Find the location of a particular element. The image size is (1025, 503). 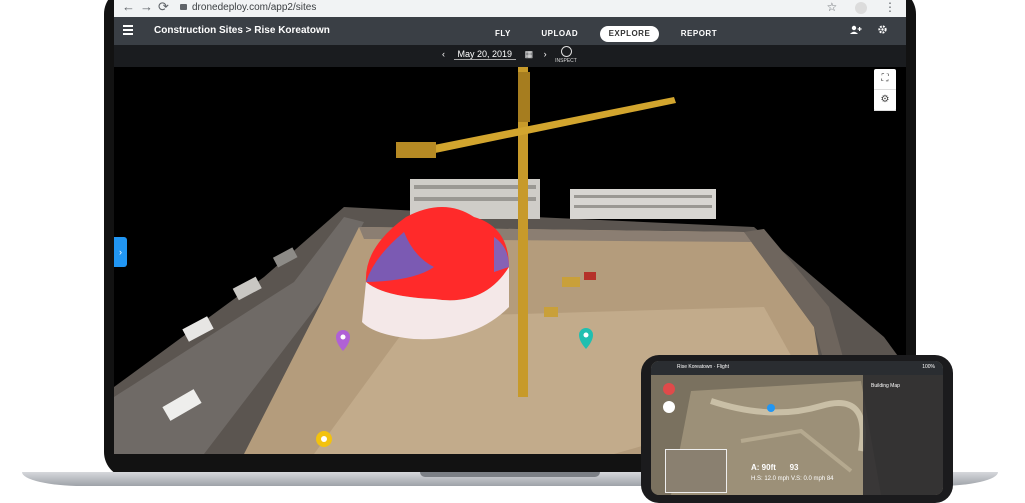

tab-fly: FLY is located at coordinates (503, 34).